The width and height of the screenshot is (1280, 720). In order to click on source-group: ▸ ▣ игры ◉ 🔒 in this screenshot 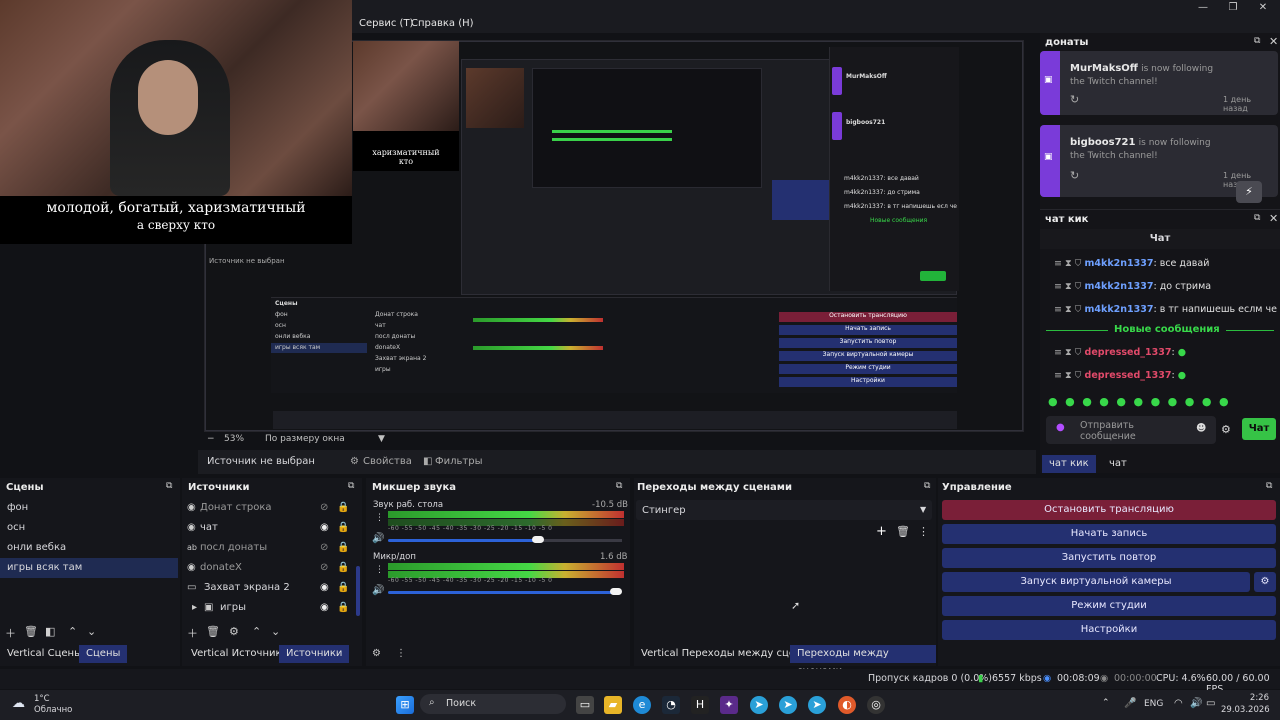, I will do `click(267, 608)`.